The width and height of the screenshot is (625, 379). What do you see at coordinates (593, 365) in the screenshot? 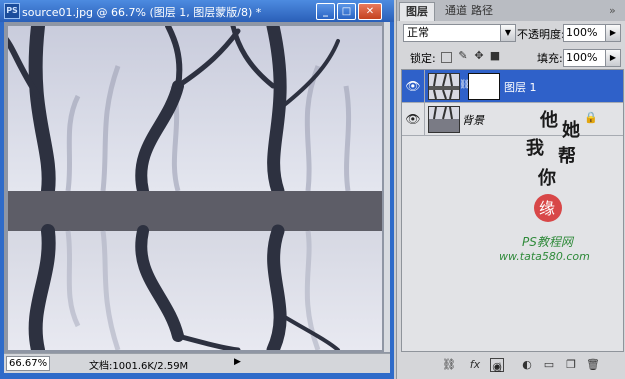
I see `trash-icon: 🗑` at bounding box center [593, 365].